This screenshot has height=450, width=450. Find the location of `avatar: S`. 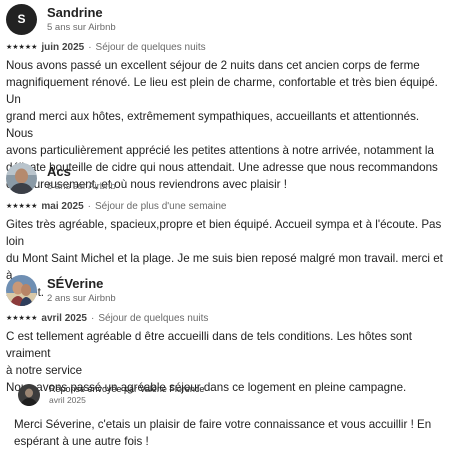

avatar: S is located at coordinates (21, 19).